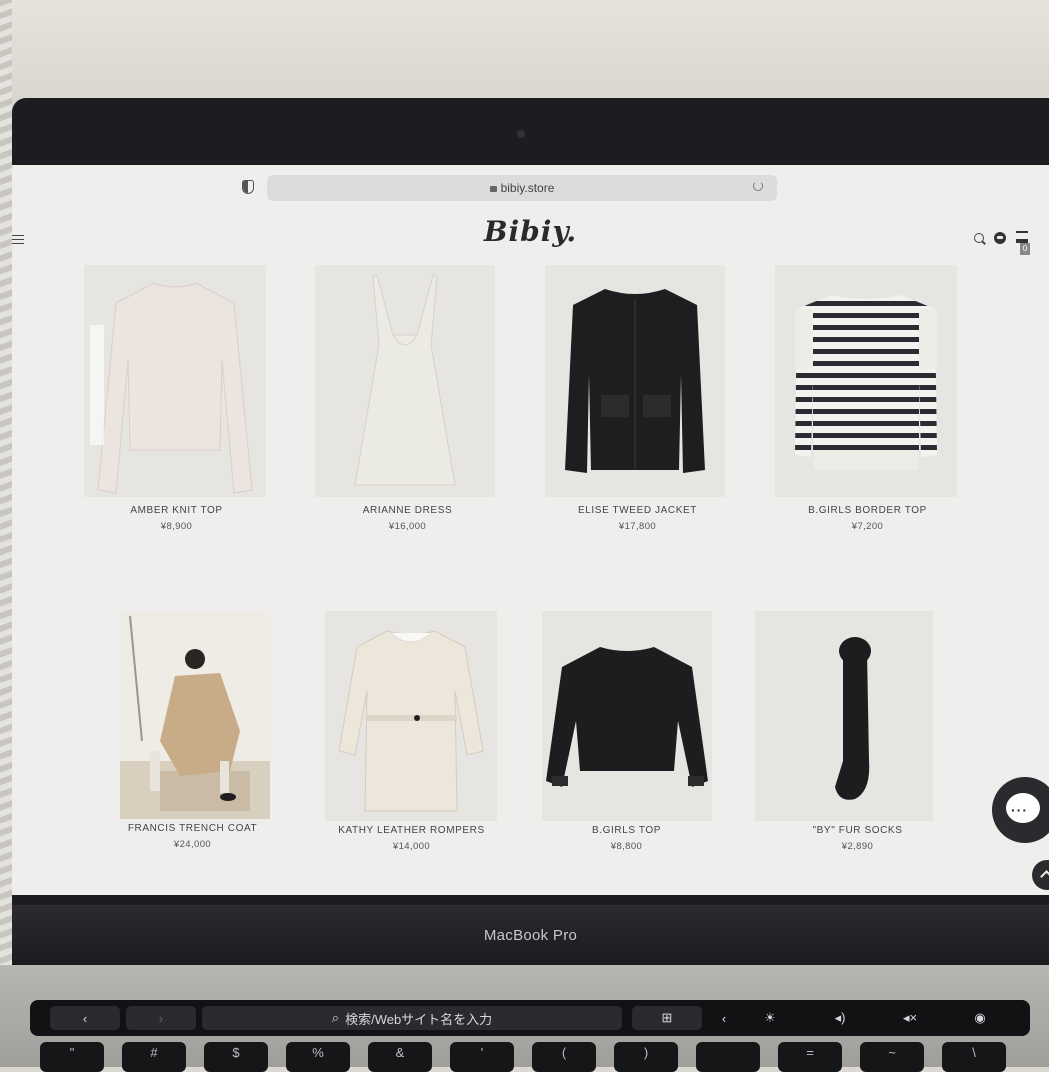 The image size is (1049, 1072). I want to click on trench-coat-model-photo, so click(195, 717).